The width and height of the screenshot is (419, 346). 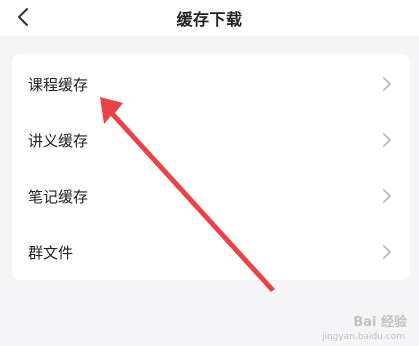 What do you see at coordinates (58, 196) in the screenshot?
I see `menu-item-label: 笔记缓存` at bounding box center [58, 196].